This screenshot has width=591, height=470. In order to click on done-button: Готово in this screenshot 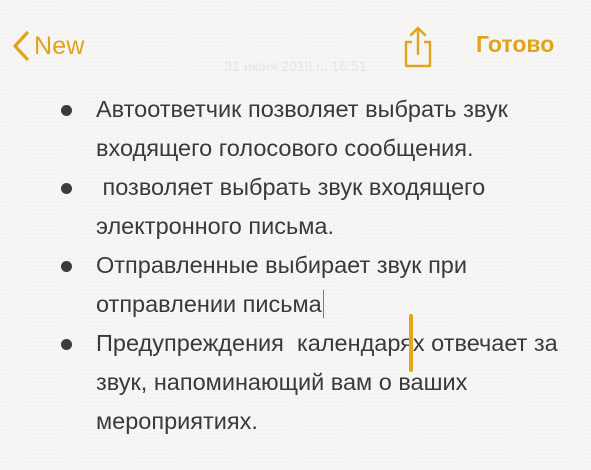, I will do `click(515, 44)`.